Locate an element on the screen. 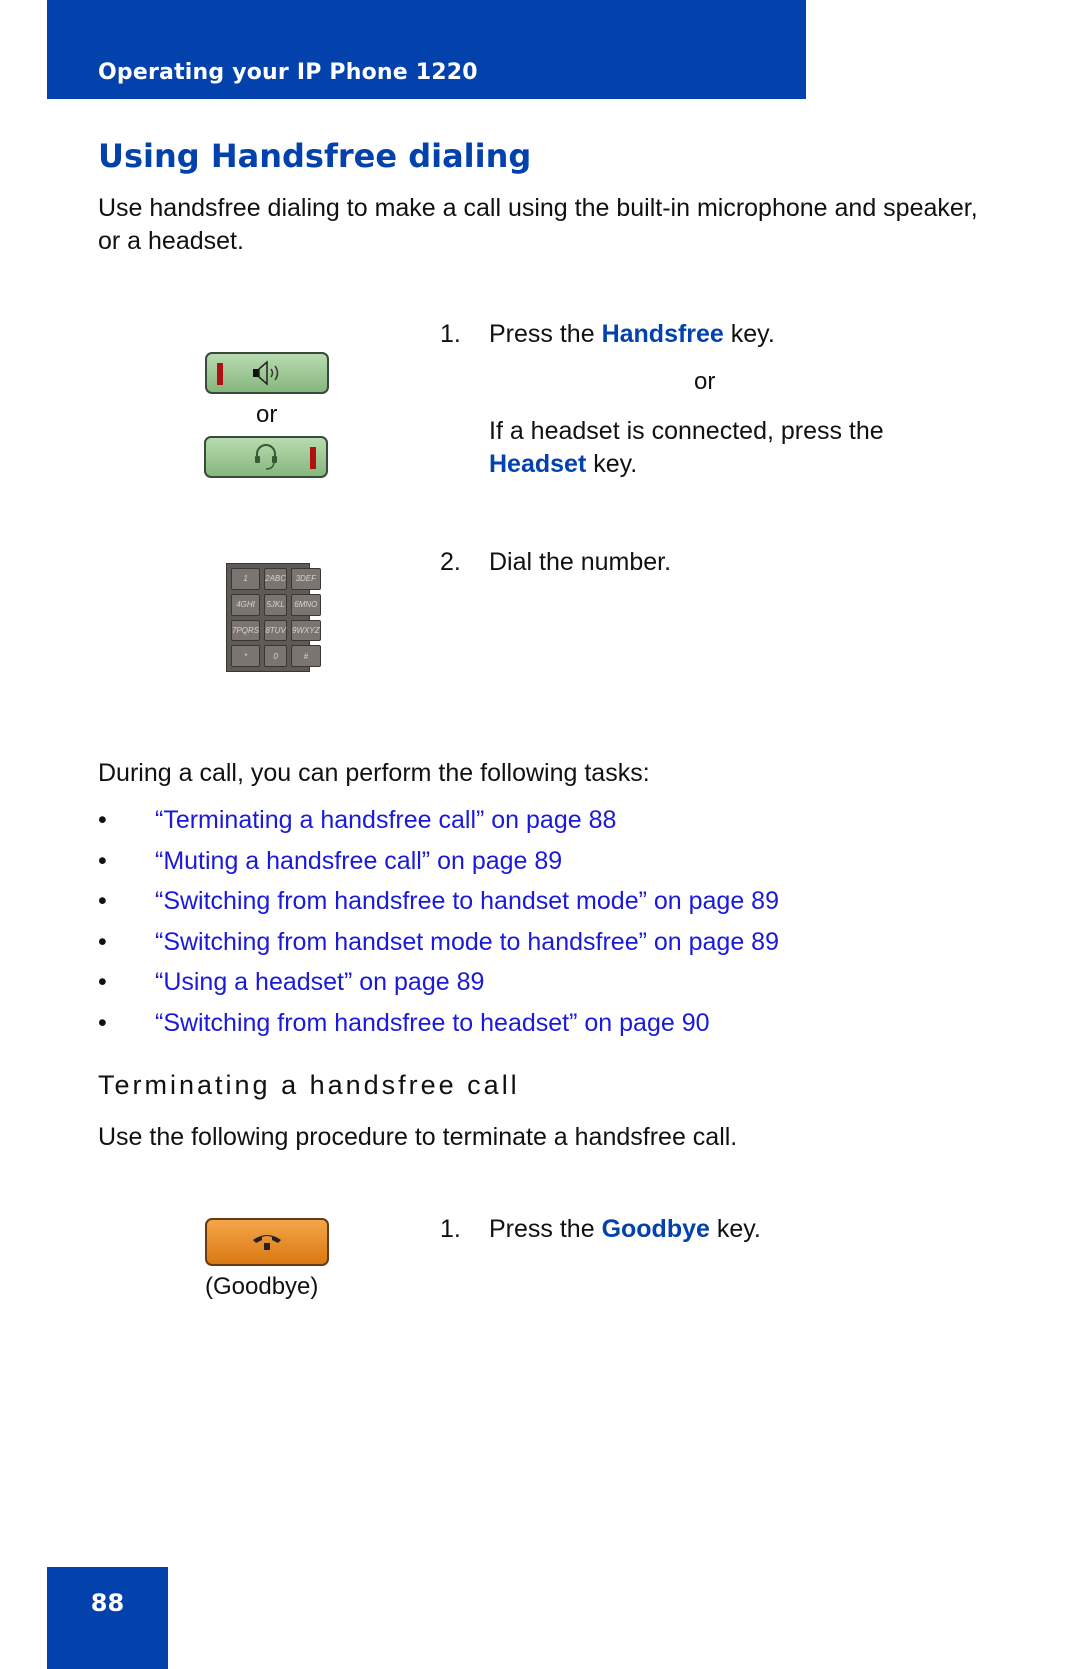 The image size is (1080, 1669). page-title: Using Handsfree dialing is located at coordinates (315, 156).